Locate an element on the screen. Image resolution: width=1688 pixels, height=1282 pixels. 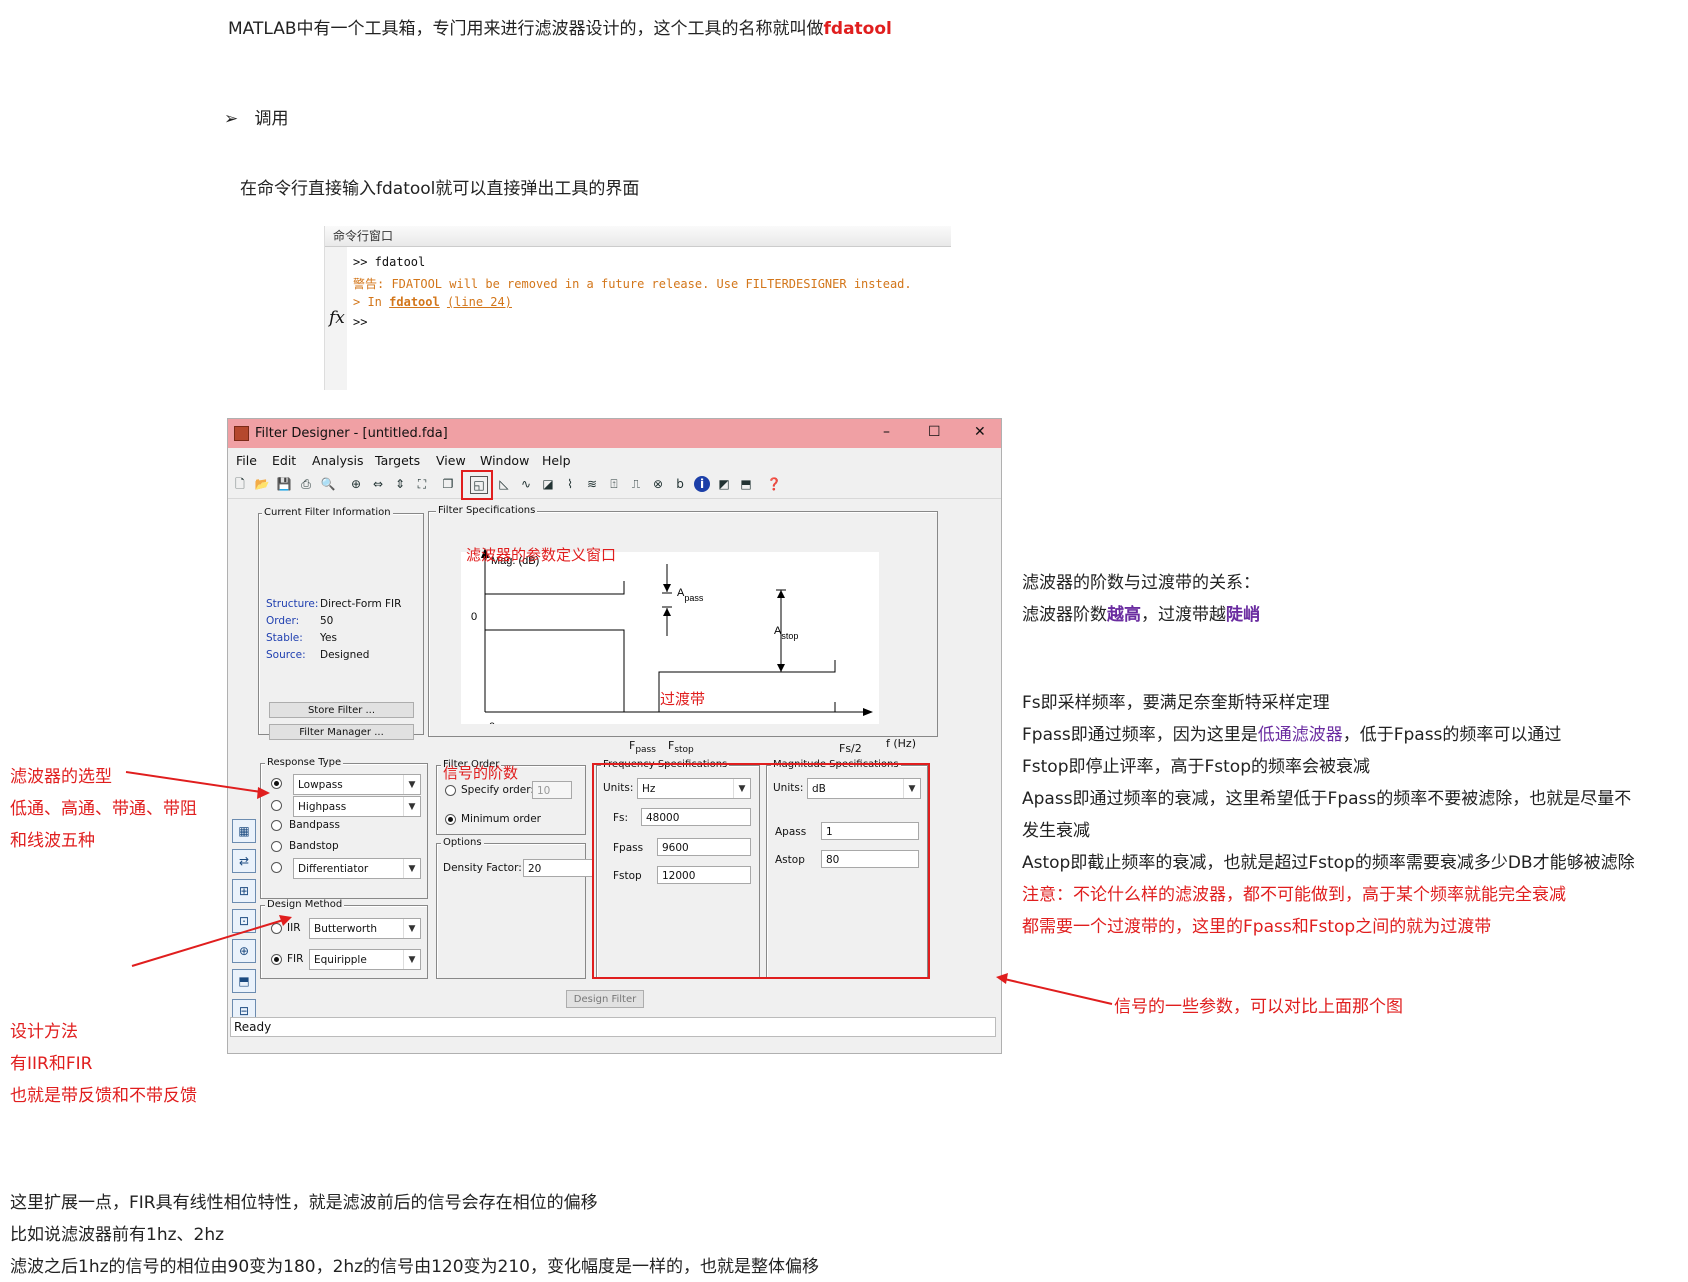
matlab-logo-icon is located at coordinates (241, 433).